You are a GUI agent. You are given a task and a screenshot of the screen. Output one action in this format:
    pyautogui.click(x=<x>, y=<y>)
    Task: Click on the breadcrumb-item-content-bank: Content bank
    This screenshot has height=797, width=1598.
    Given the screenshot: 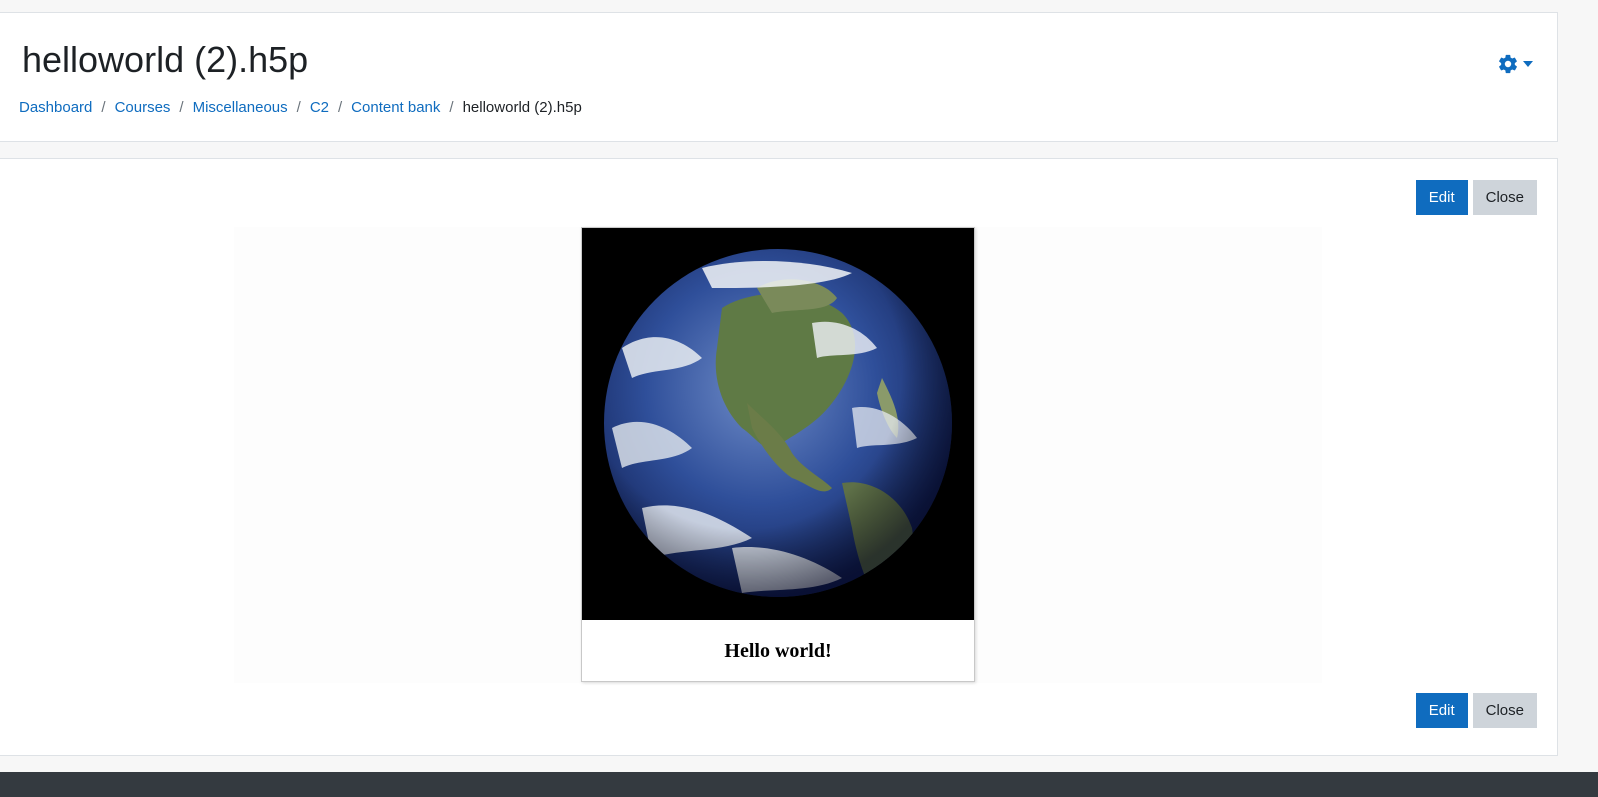 What is the action you would take?
    pyautogui.click(x=395, y=107)
    